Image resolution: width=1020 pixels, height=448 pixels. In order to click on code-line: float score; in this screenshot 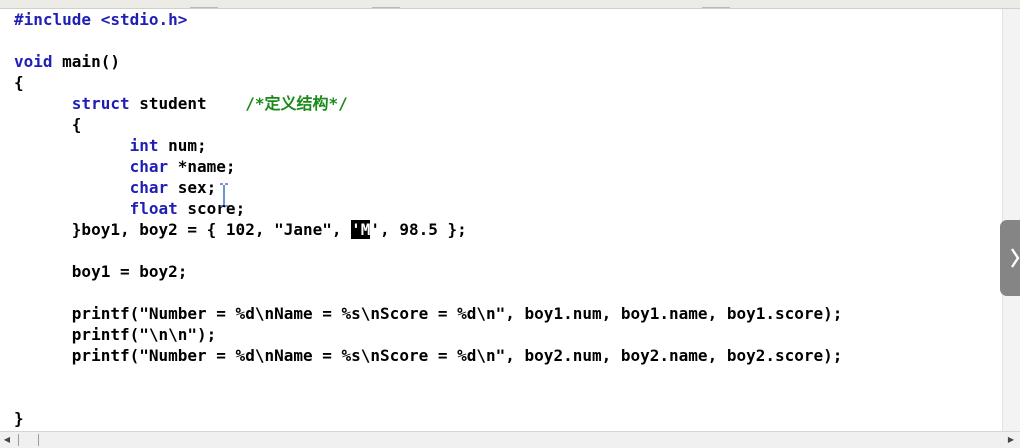, I will do `click(130, 208)`.